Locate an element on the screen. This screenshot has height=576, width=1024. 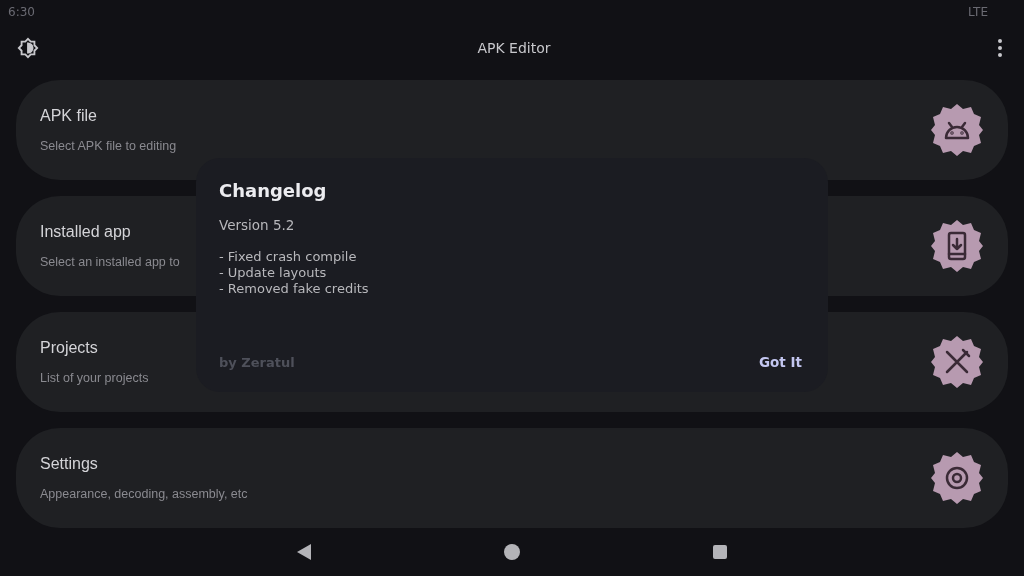
android-icon is located at coordinates (957, 130).